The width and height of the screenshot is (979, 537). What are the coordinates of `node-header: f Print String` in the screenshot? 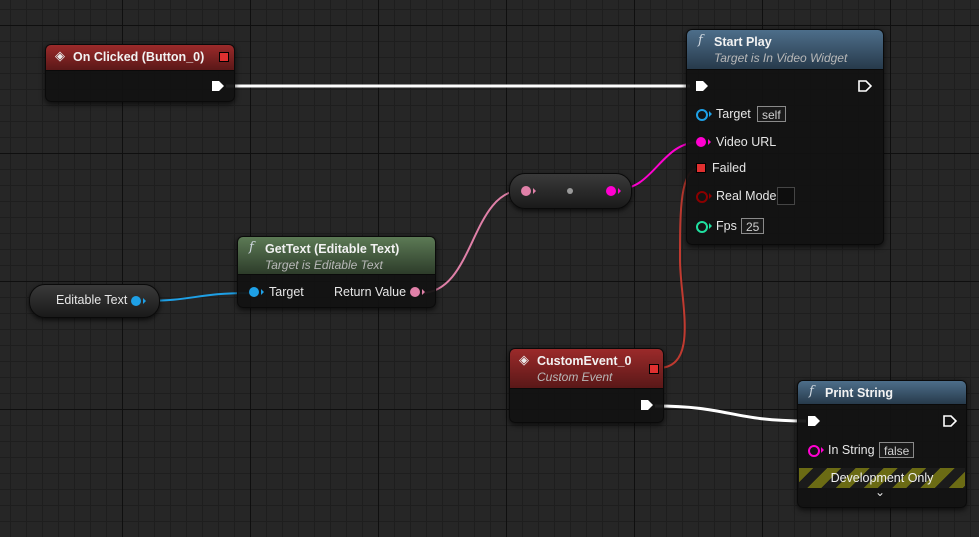 It's located at (882, 393).